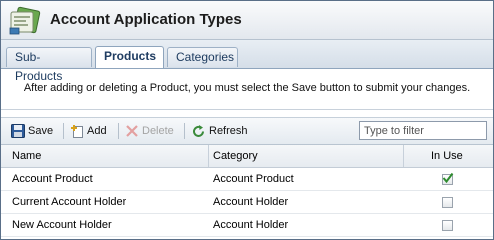  What do you see at coordinates (26, 156) in the screenshot?
I see `column-header-name: Name` at bounding box center [26, 156].